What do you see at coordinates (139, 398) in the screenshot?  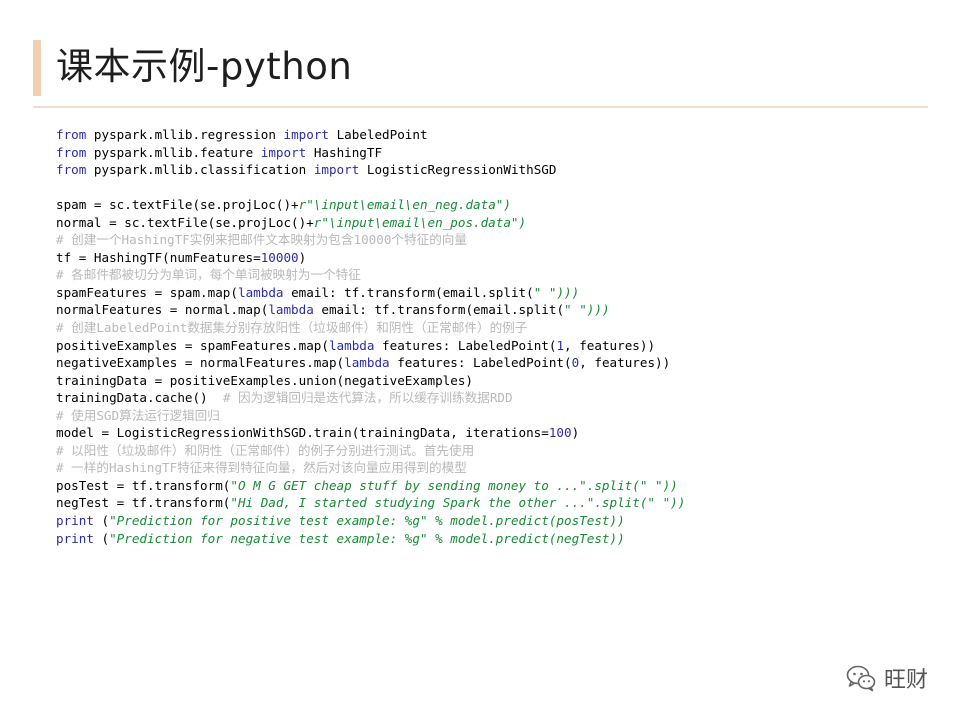 I see `code-text: trainingData.cache()` at bounding box center [139, 398].